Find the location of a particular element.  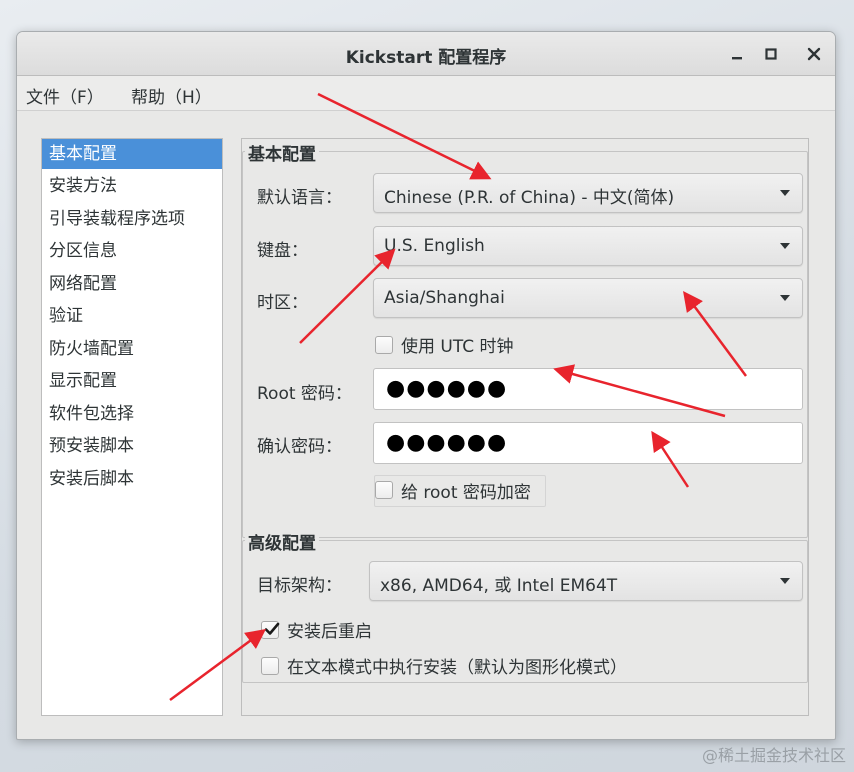

timezone-select: Asia/Shanghai is located at coordinates (588, 298).